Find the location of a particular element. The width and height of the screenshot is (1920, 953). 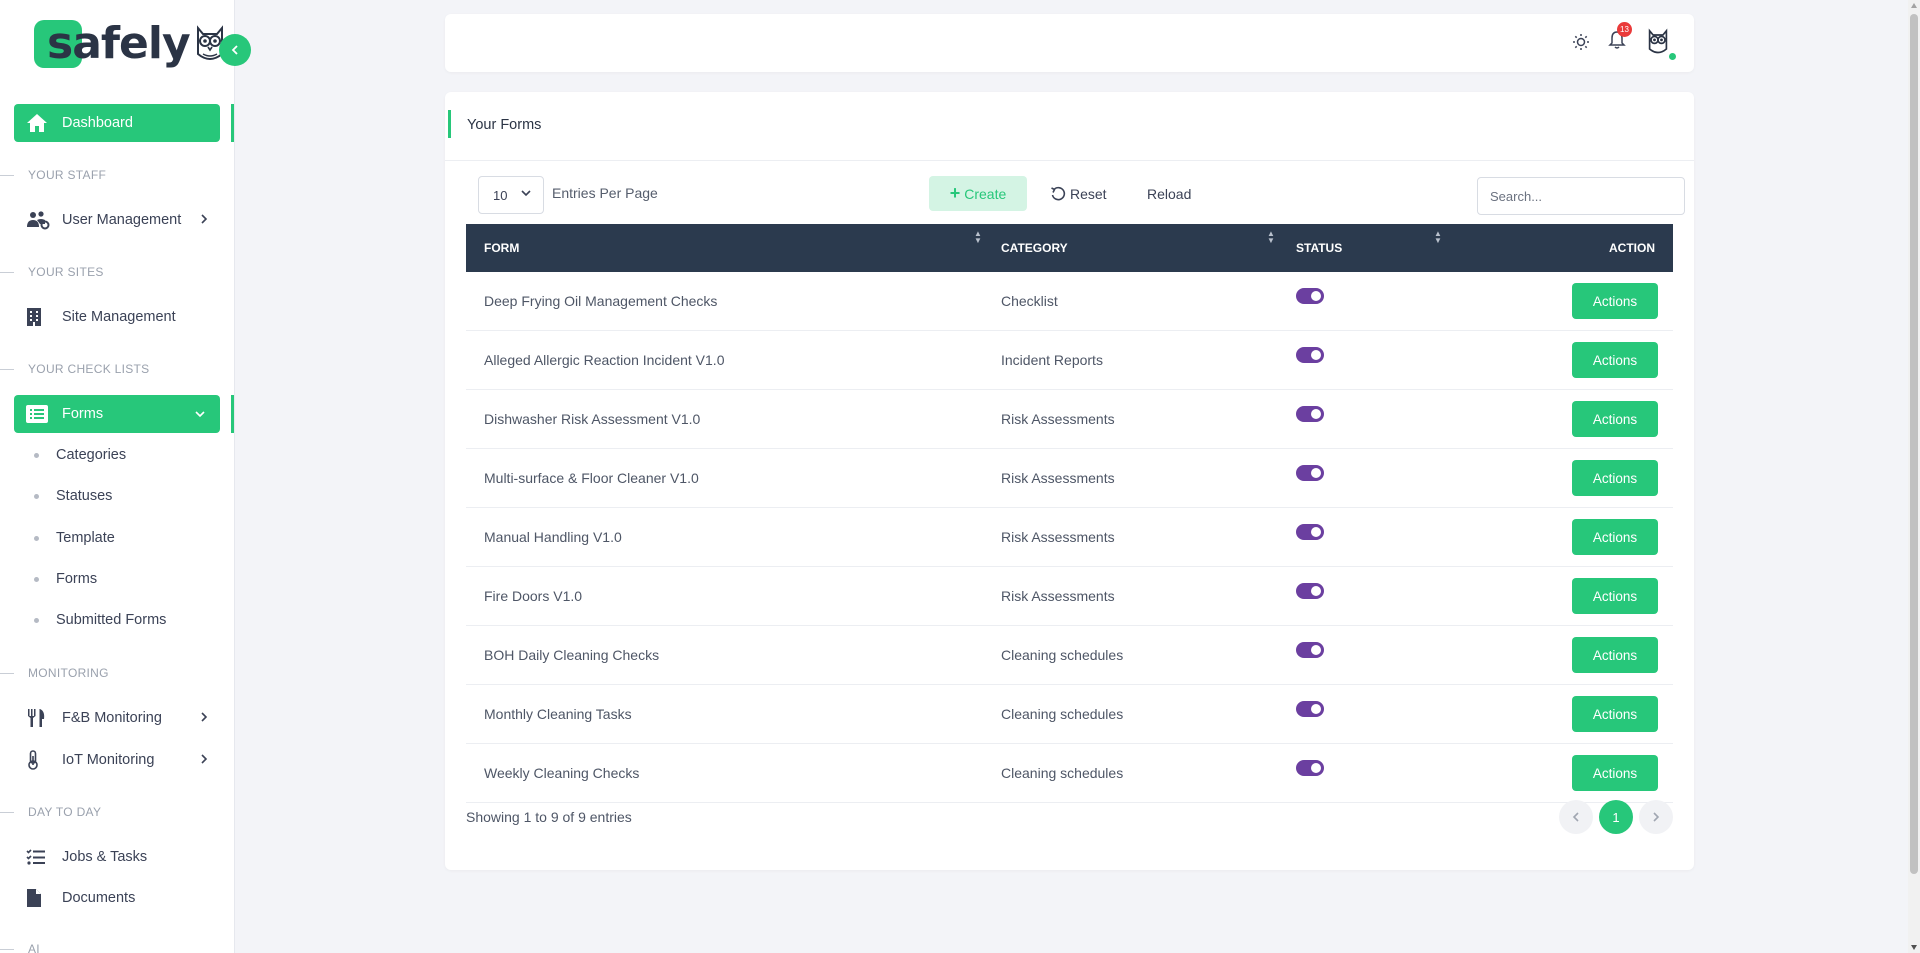

scrollbar-thumb is located at coordinates (1914, 444).